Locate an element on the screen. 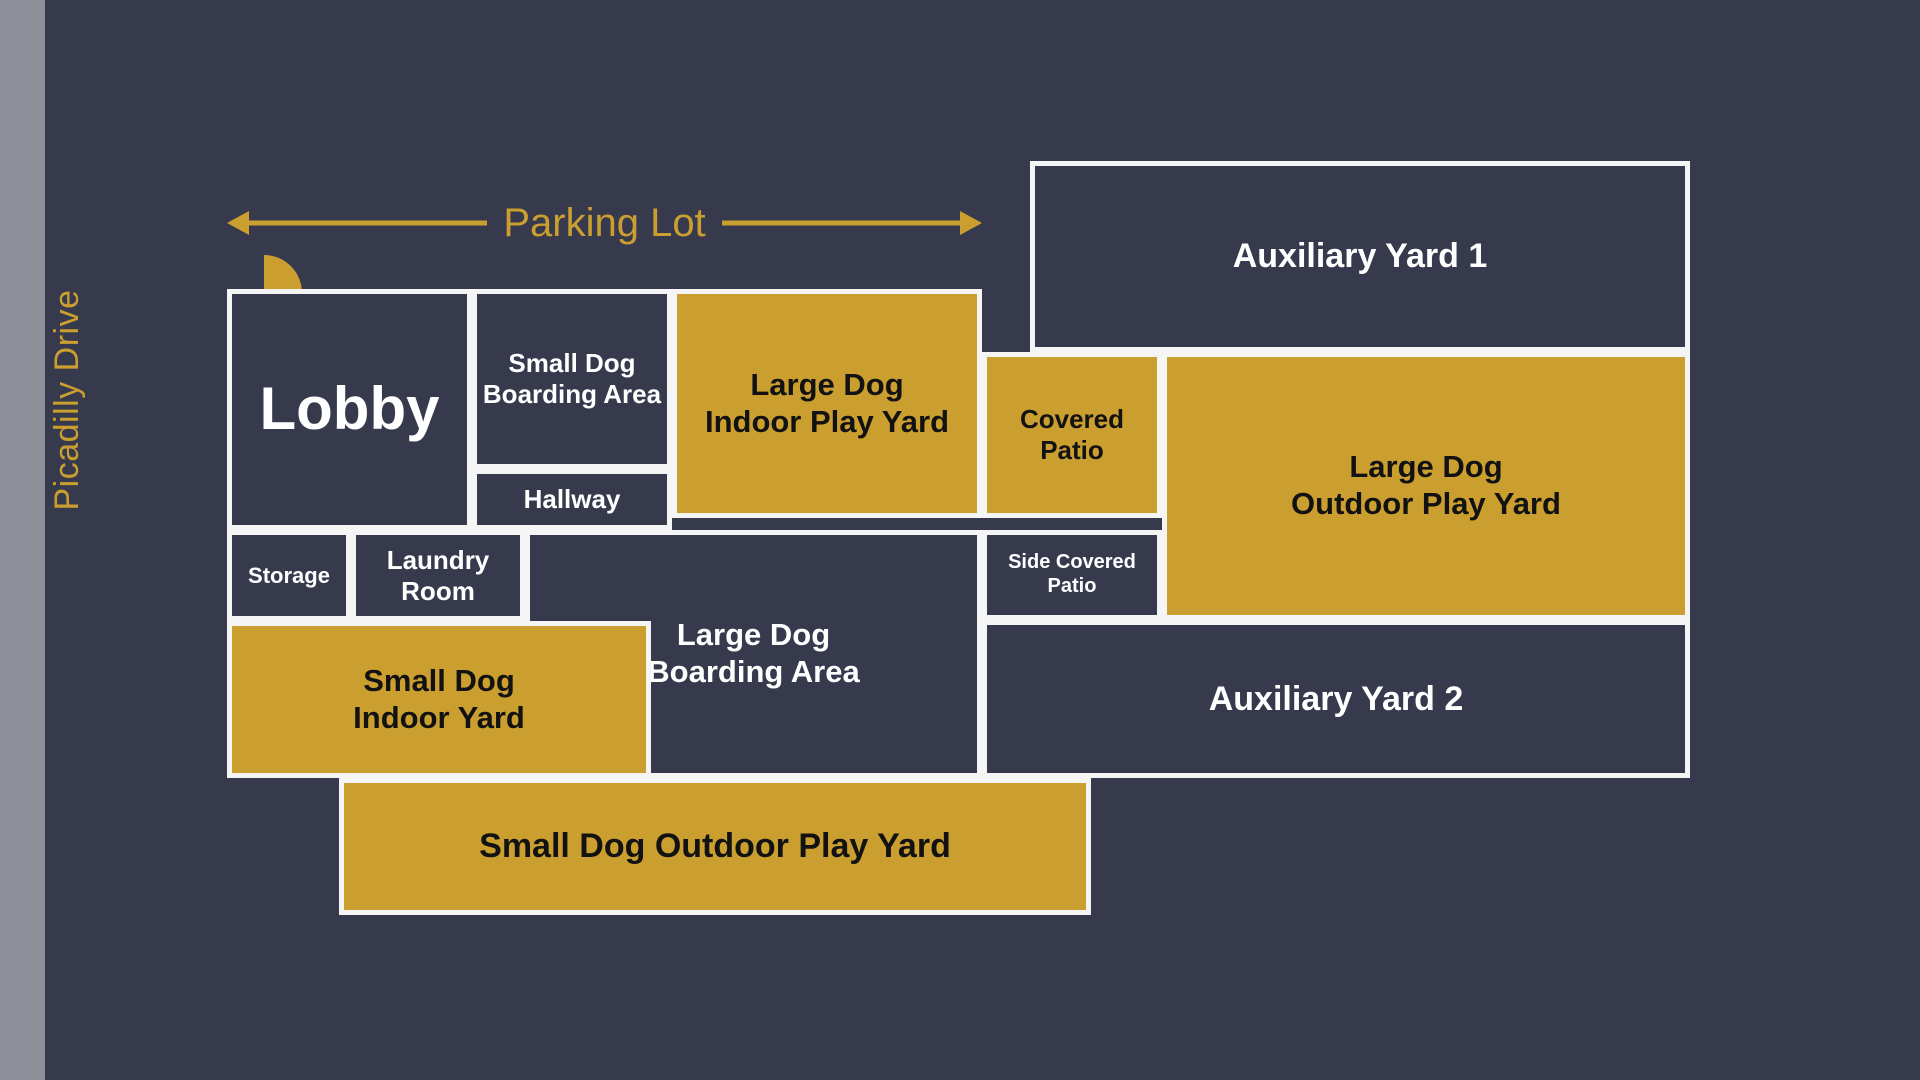 Image resolution: width=1920 pixels, height=1080 pixels. room-label-storage: Storage is located at coordinates (289, 575).